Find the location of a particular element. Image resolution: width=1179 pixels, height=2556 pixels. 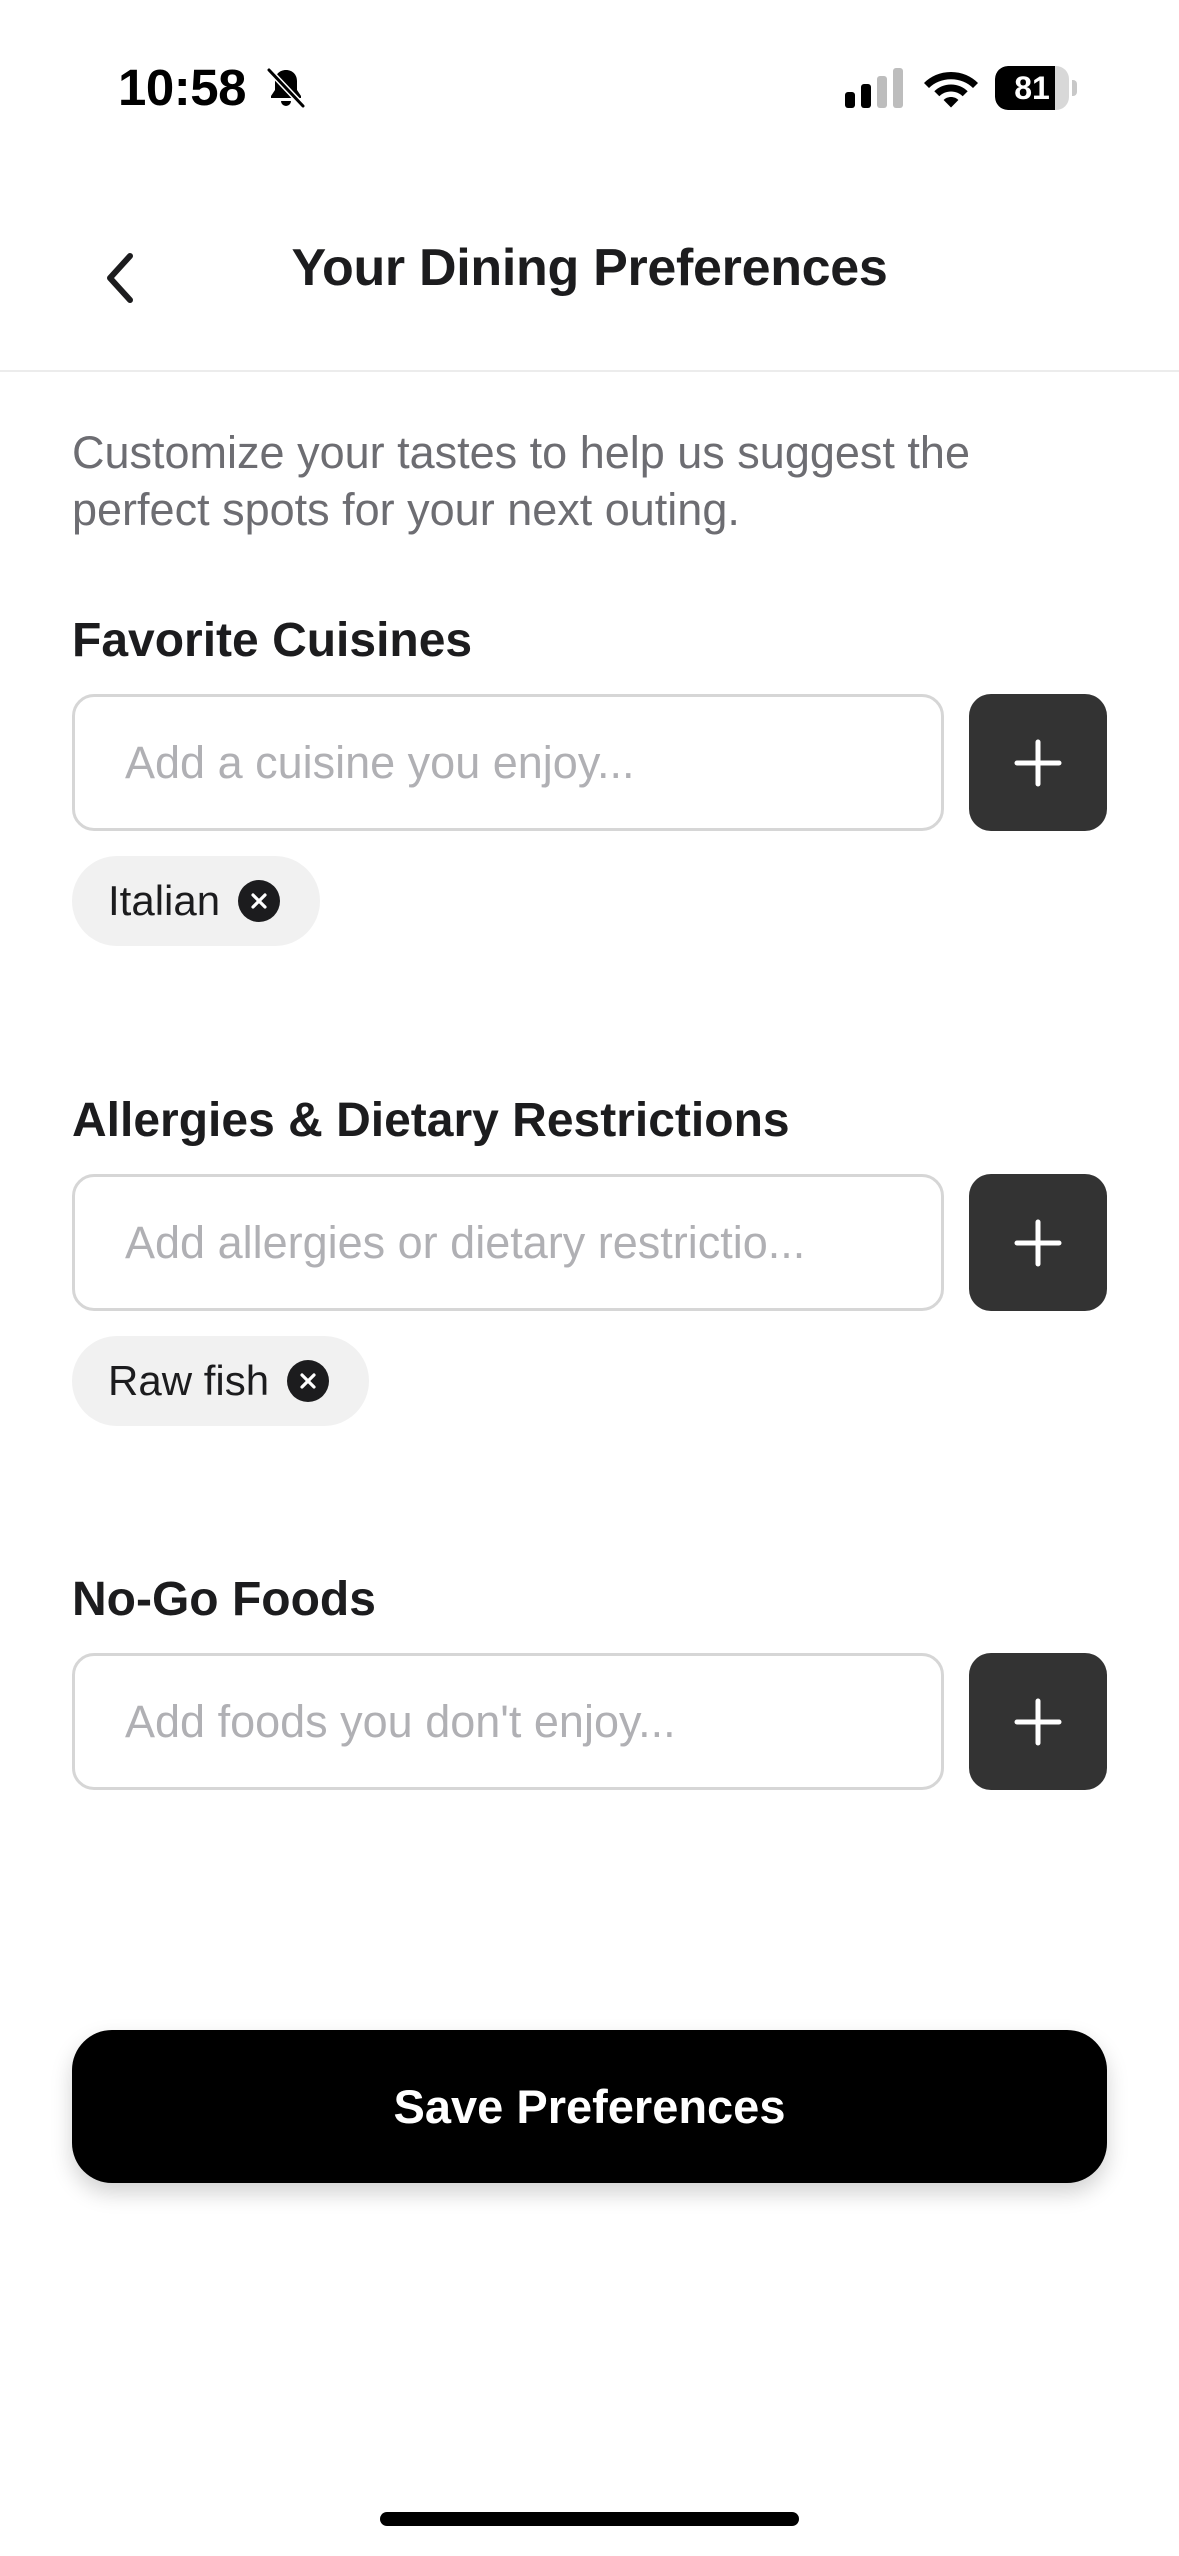

add-cuisine-button is located at coordinates (1038, 762).